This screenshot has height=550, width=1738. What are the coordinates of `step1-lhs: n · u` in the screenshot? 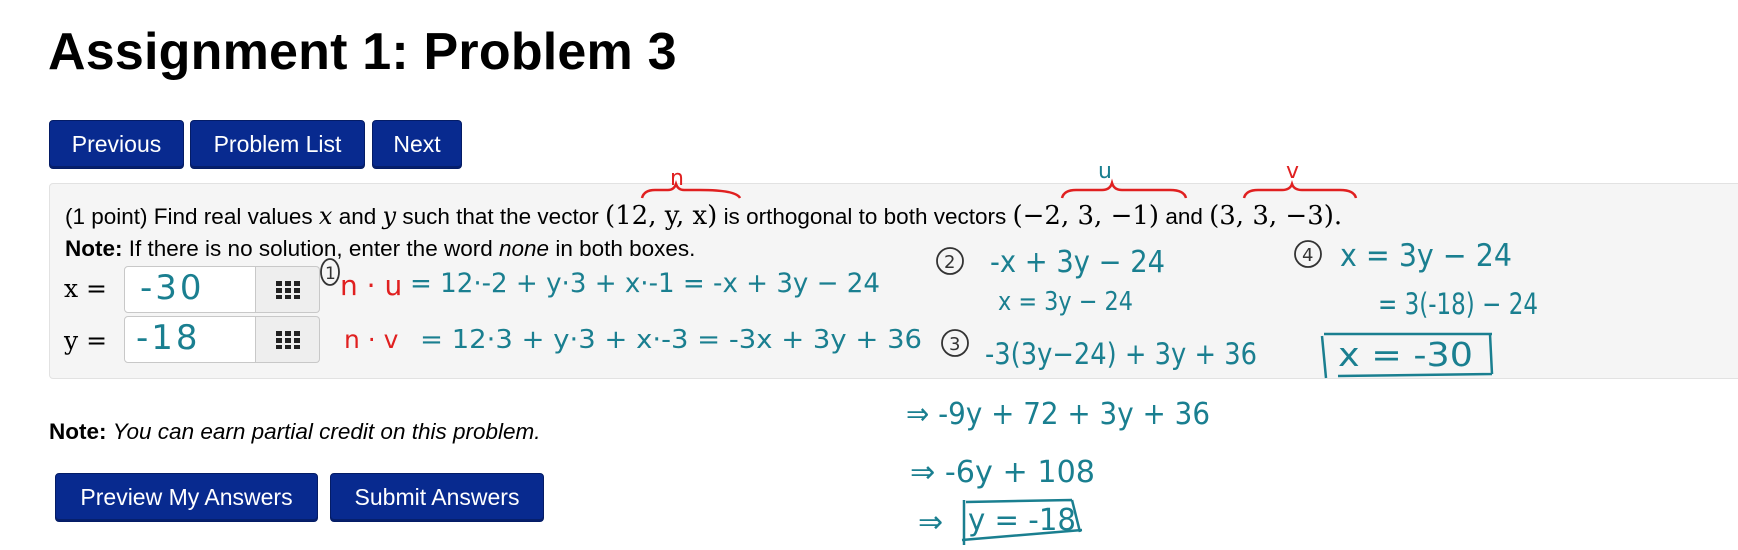 It's located at (371, 285).